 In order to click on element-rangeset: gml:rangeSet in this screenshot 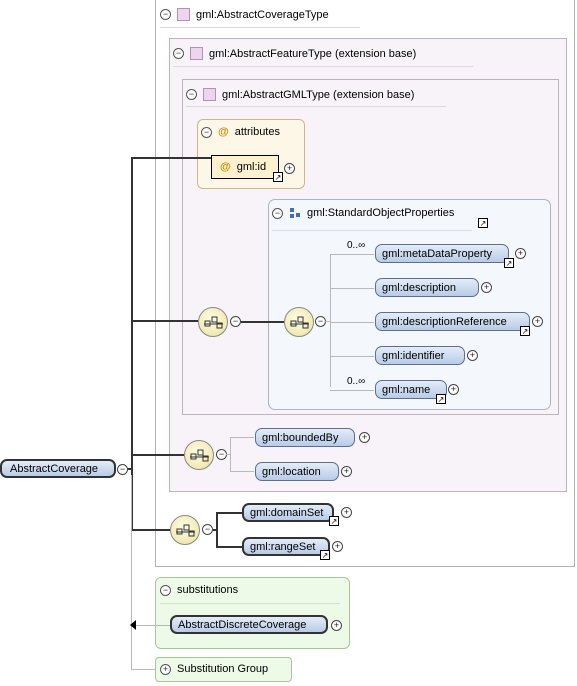, I will do `click(286, 546)`.